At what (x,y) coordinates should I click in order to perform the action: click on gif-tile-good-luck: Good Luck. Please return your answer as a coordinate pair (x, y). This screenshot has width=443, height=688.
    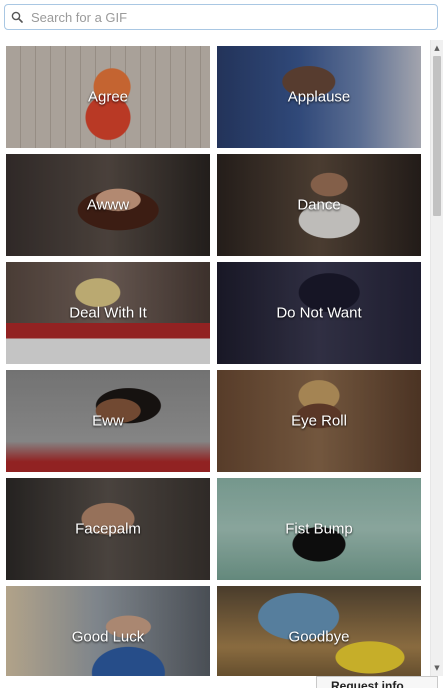
    Looking at the image, I should click on (108, 631).